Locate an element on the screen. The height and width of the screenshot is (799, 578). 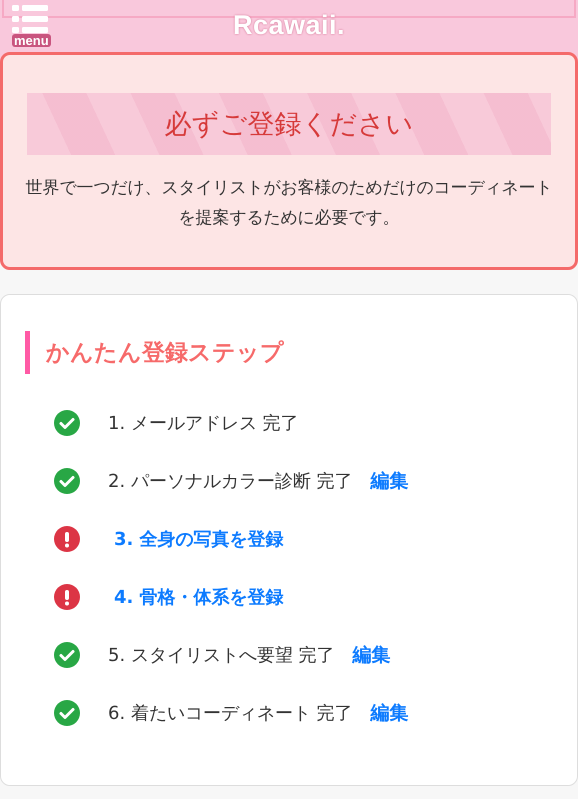
menu-button: menu is located at coordinates (31, 25).